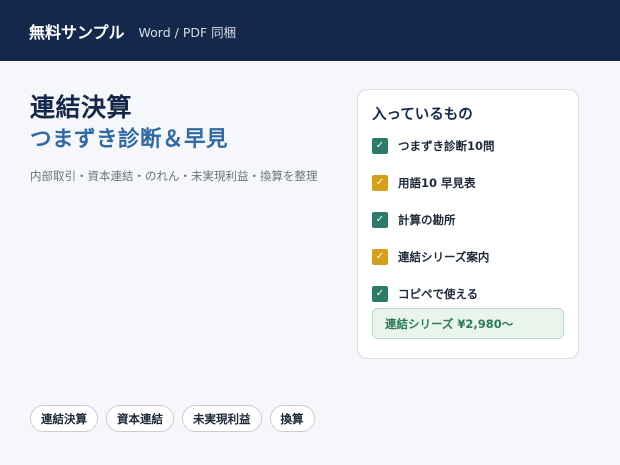  I want to click on tag-list: 連結決算 資本連結 未実現利益 換算, so click(172, 418).